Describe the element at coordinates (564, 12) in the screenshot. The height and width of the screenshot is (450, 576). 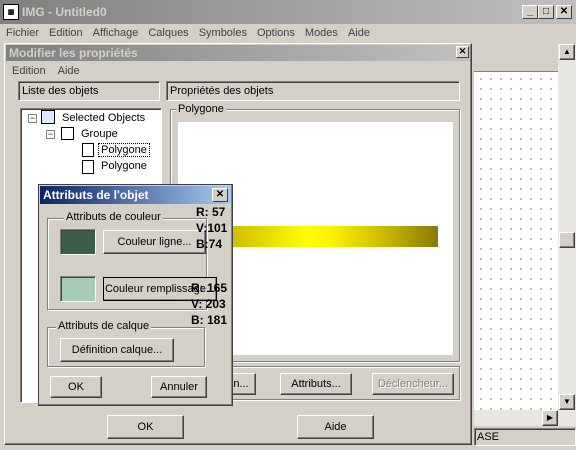
I see `close-window-button: ✕` at that location.